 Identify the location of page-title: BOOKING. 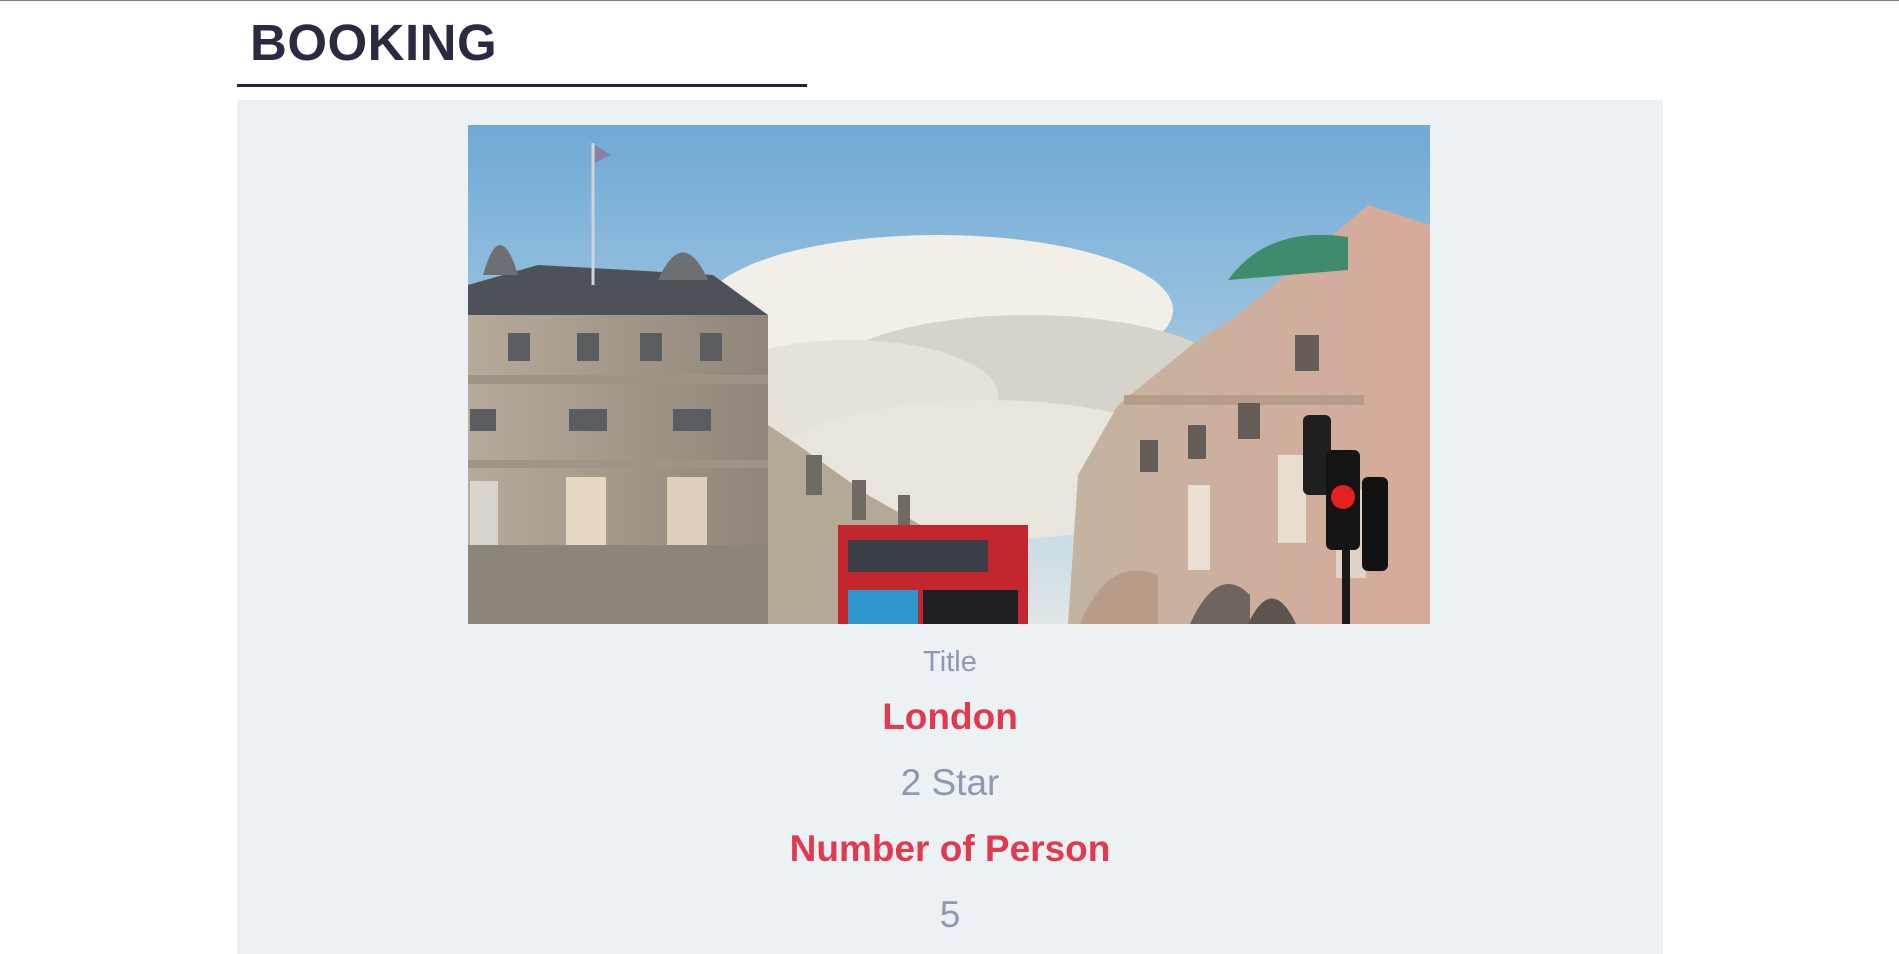
(374, 42).